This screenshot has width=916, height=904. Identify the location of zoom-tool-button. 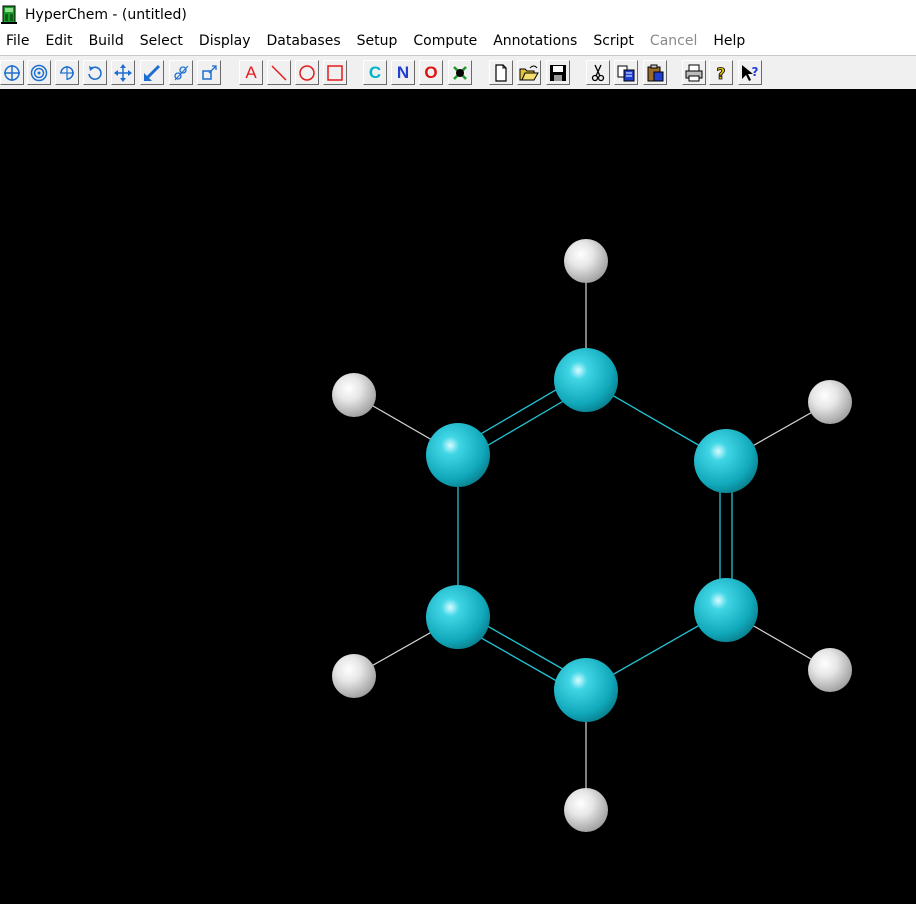
(181, 72).